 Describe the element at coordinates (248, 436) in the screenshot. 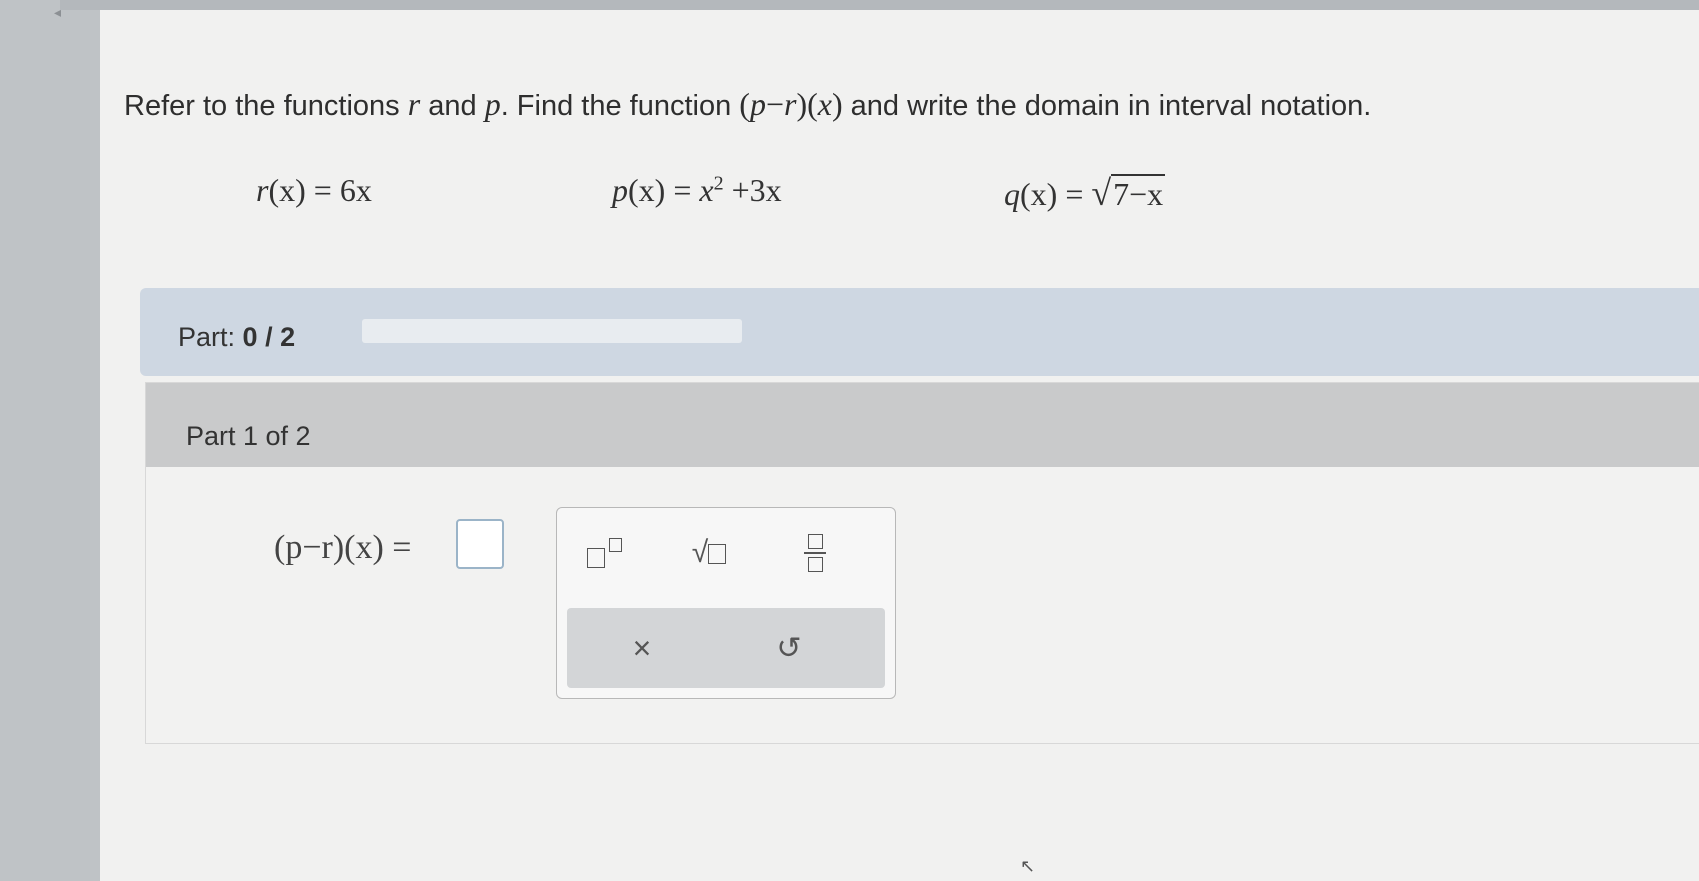

I see `part-header-label: Part 1 of 2` at that location.